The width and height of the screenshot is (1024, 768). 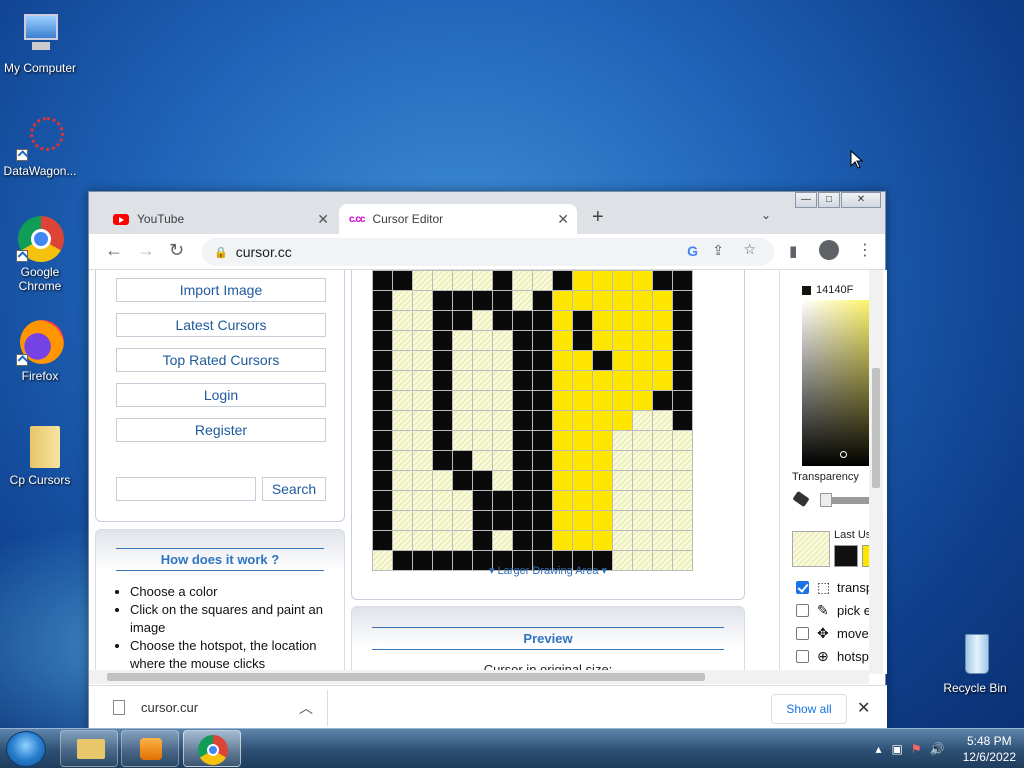 I want to click on color-picker-handle, so click(x=843, y=454).